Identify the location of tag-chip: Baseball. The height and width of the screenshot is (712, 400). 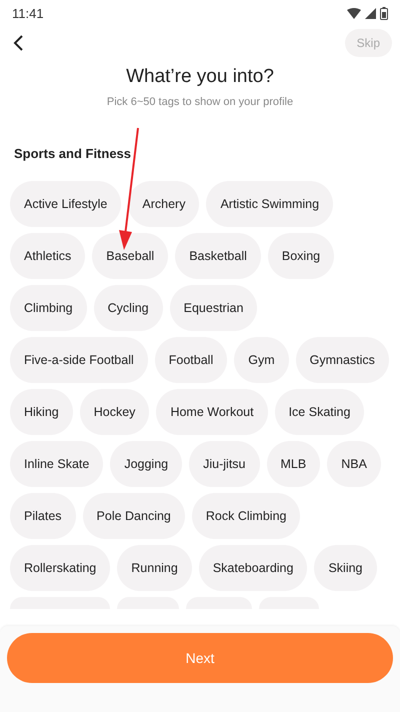
(130, 256).